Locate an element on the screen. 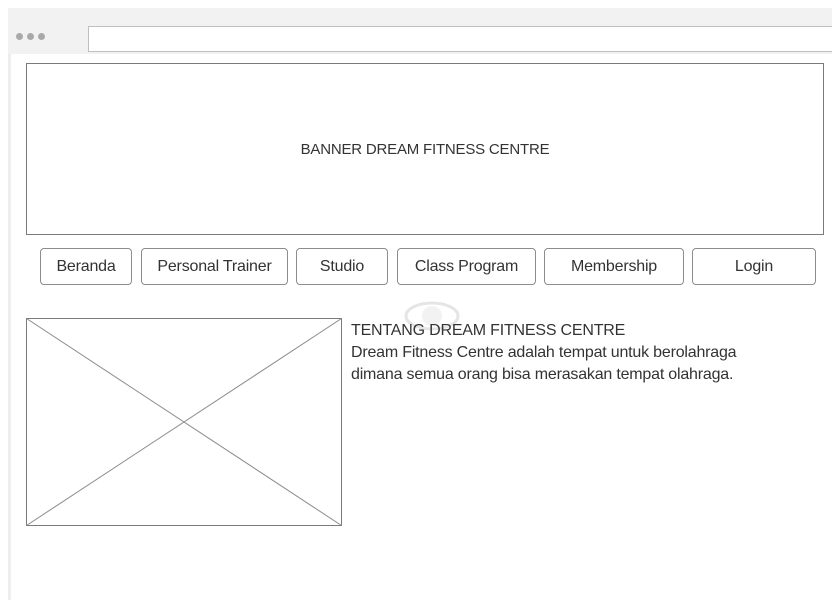 This screenshot has width=832, height=600. image-placeholder is located at coordinates (184, 422).